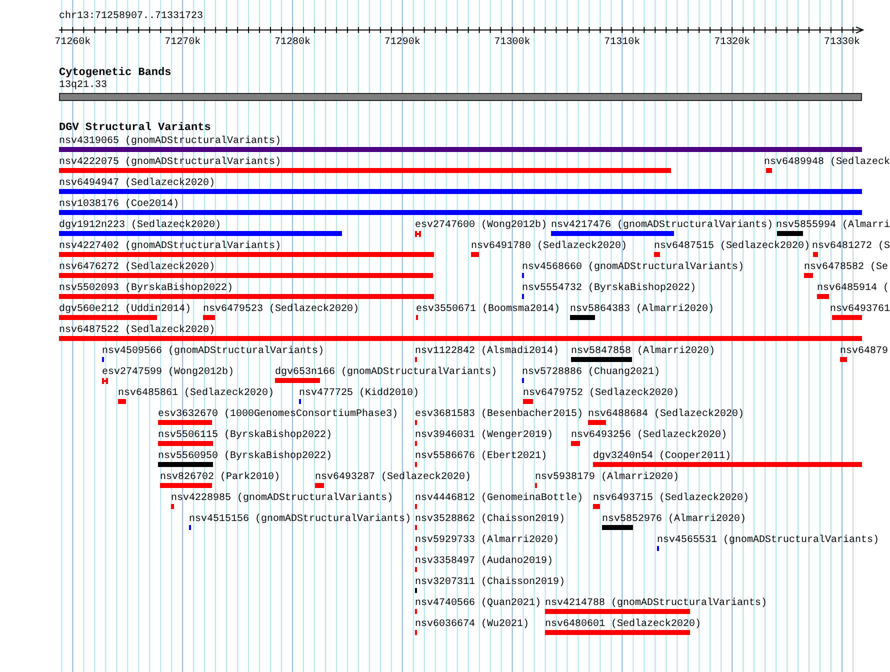  What do you see at coordinates (460, 97) in the screenshot?
I see `cytoband-bar` at bounding box center [460, 97].